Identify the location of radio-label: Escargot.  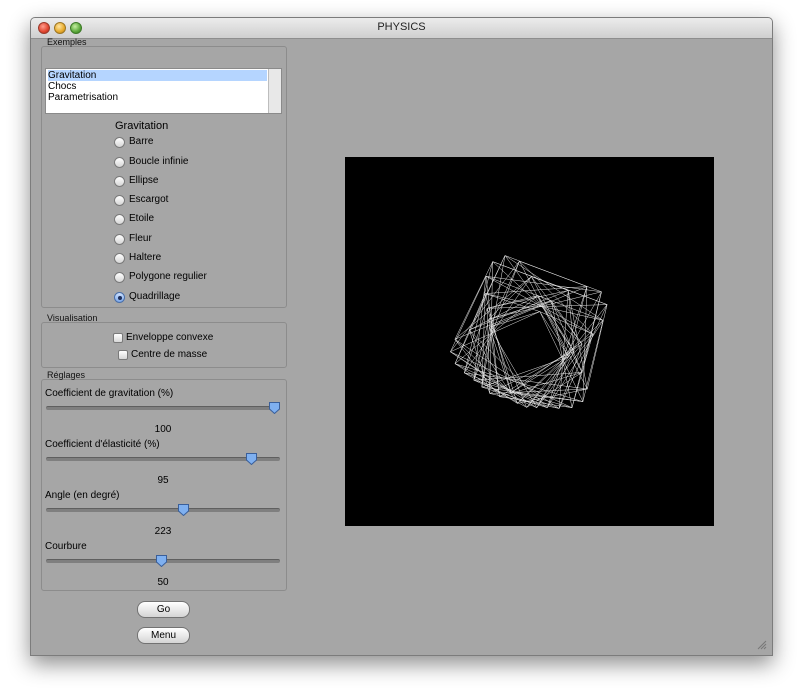
(149, 199).